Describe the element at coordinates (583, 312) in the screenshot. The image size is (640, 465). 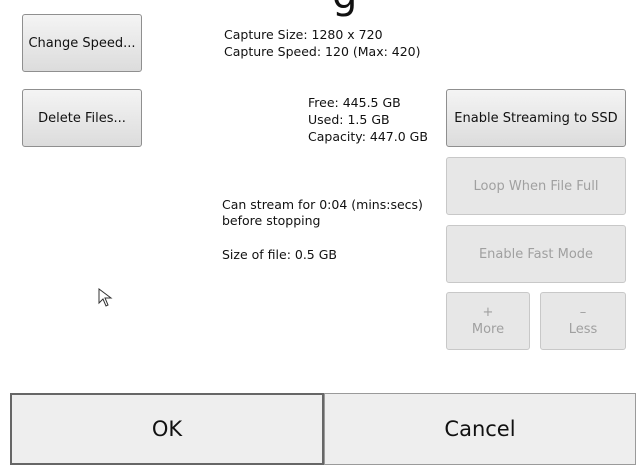
I see `minus-icon: –` at that location.